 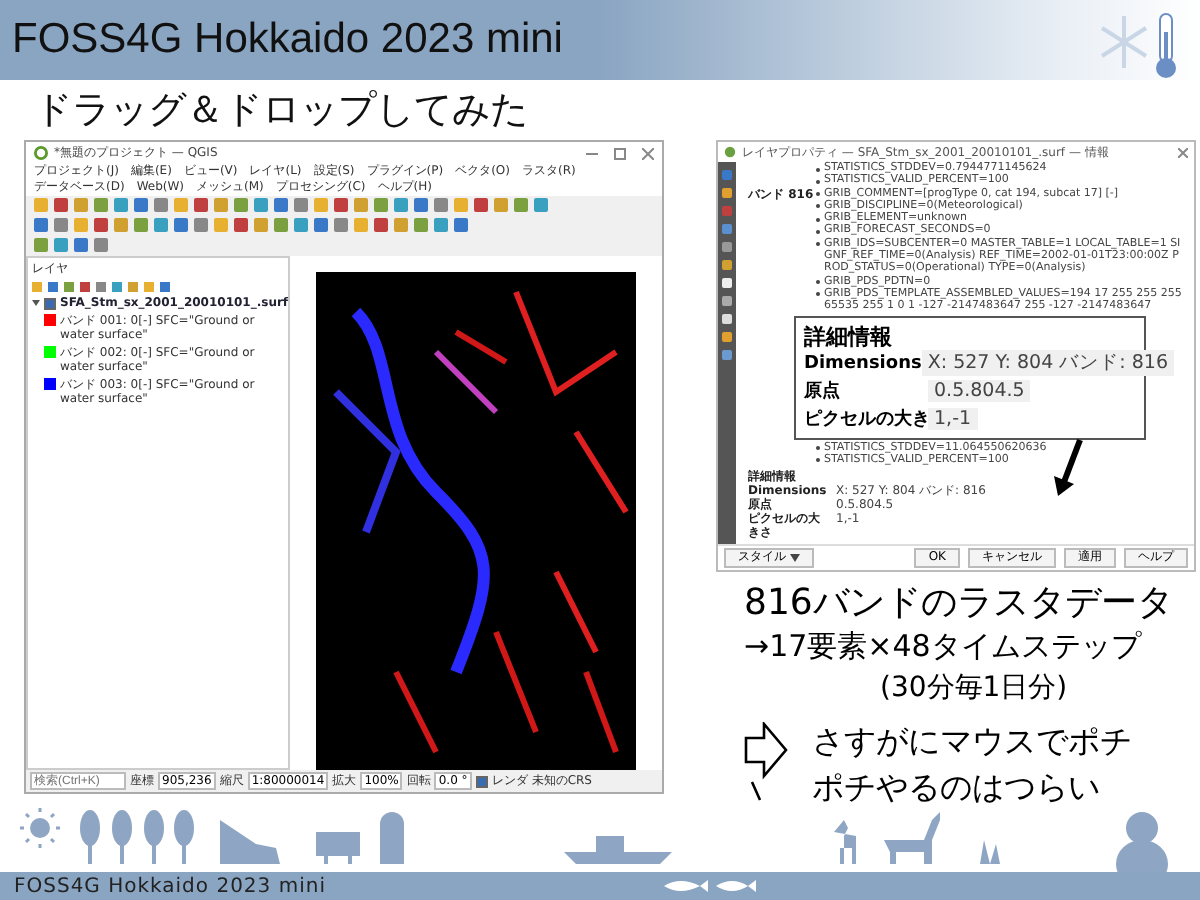 What do you see at coordinates (50, 303) in the screenshot?
I see `layer-checkbox` at bounding box center [50, 303].